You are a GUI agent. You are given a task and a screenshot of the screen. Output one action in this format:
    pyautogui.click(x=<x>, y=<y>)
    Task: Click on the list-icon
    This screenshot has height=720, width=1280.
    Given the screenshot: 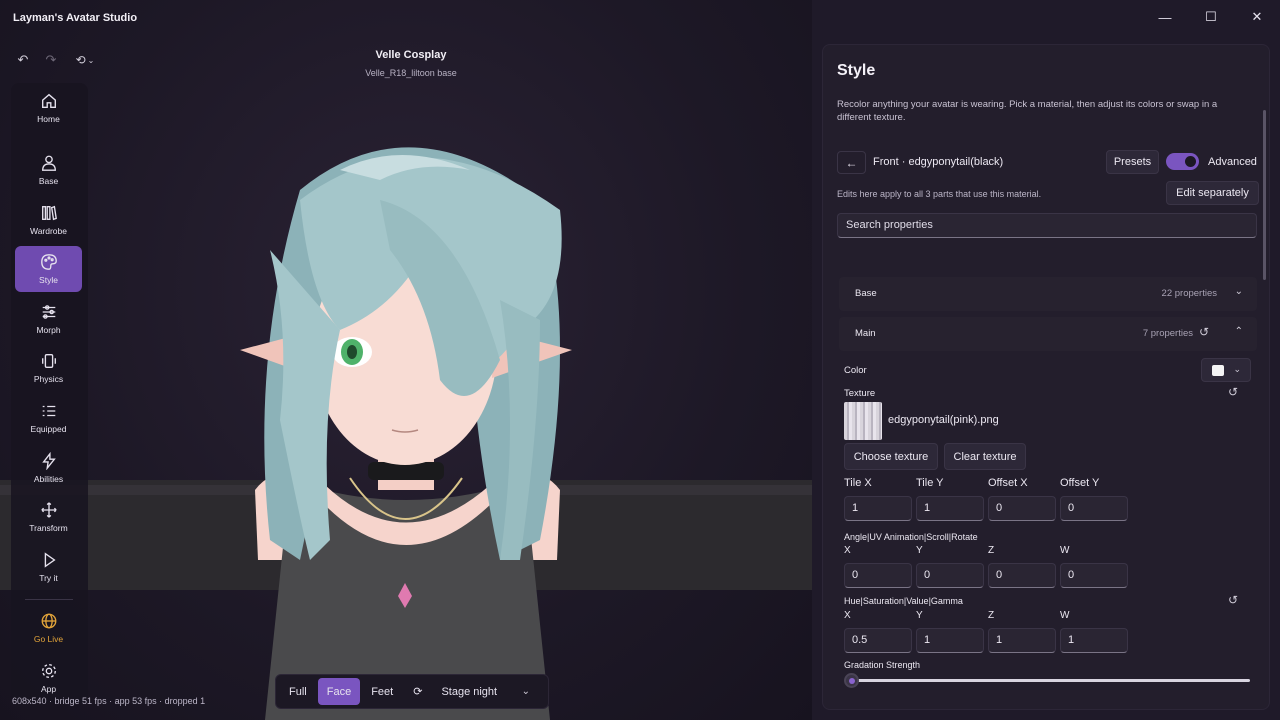 What is the action you would take?
    pyautogui.click(x=48, y=411)
    